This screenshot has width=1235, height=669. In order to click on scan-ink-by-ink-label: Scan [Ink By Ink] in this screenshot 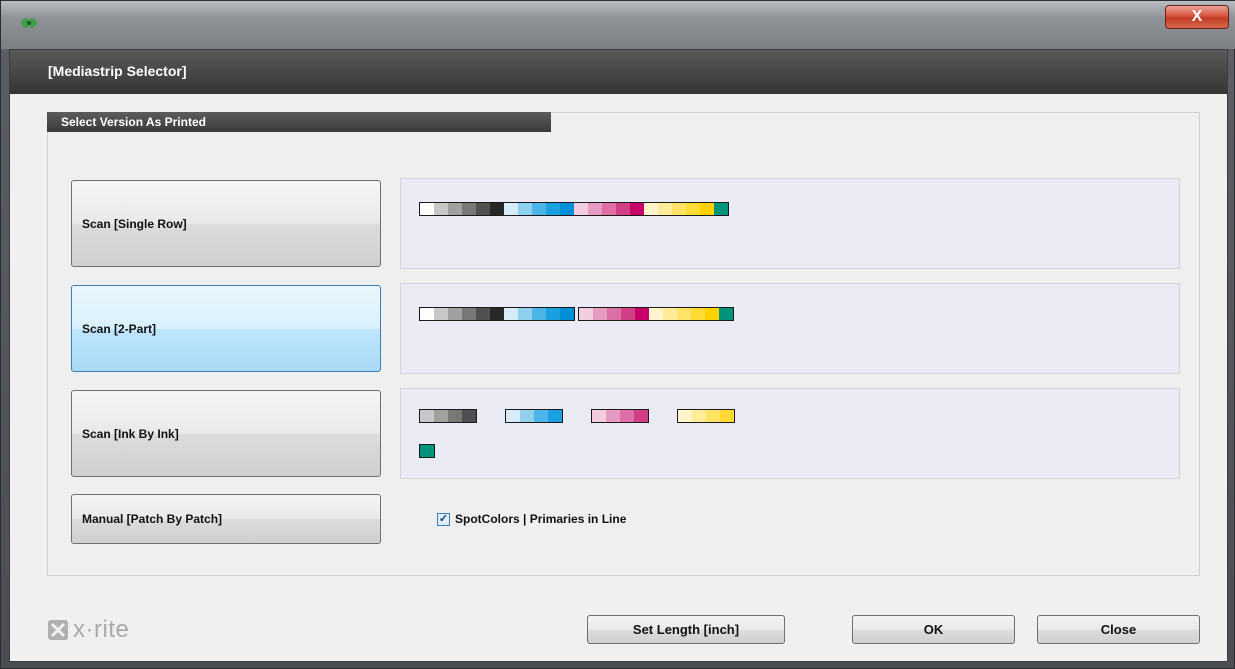, I will do `click(130, 433)`.